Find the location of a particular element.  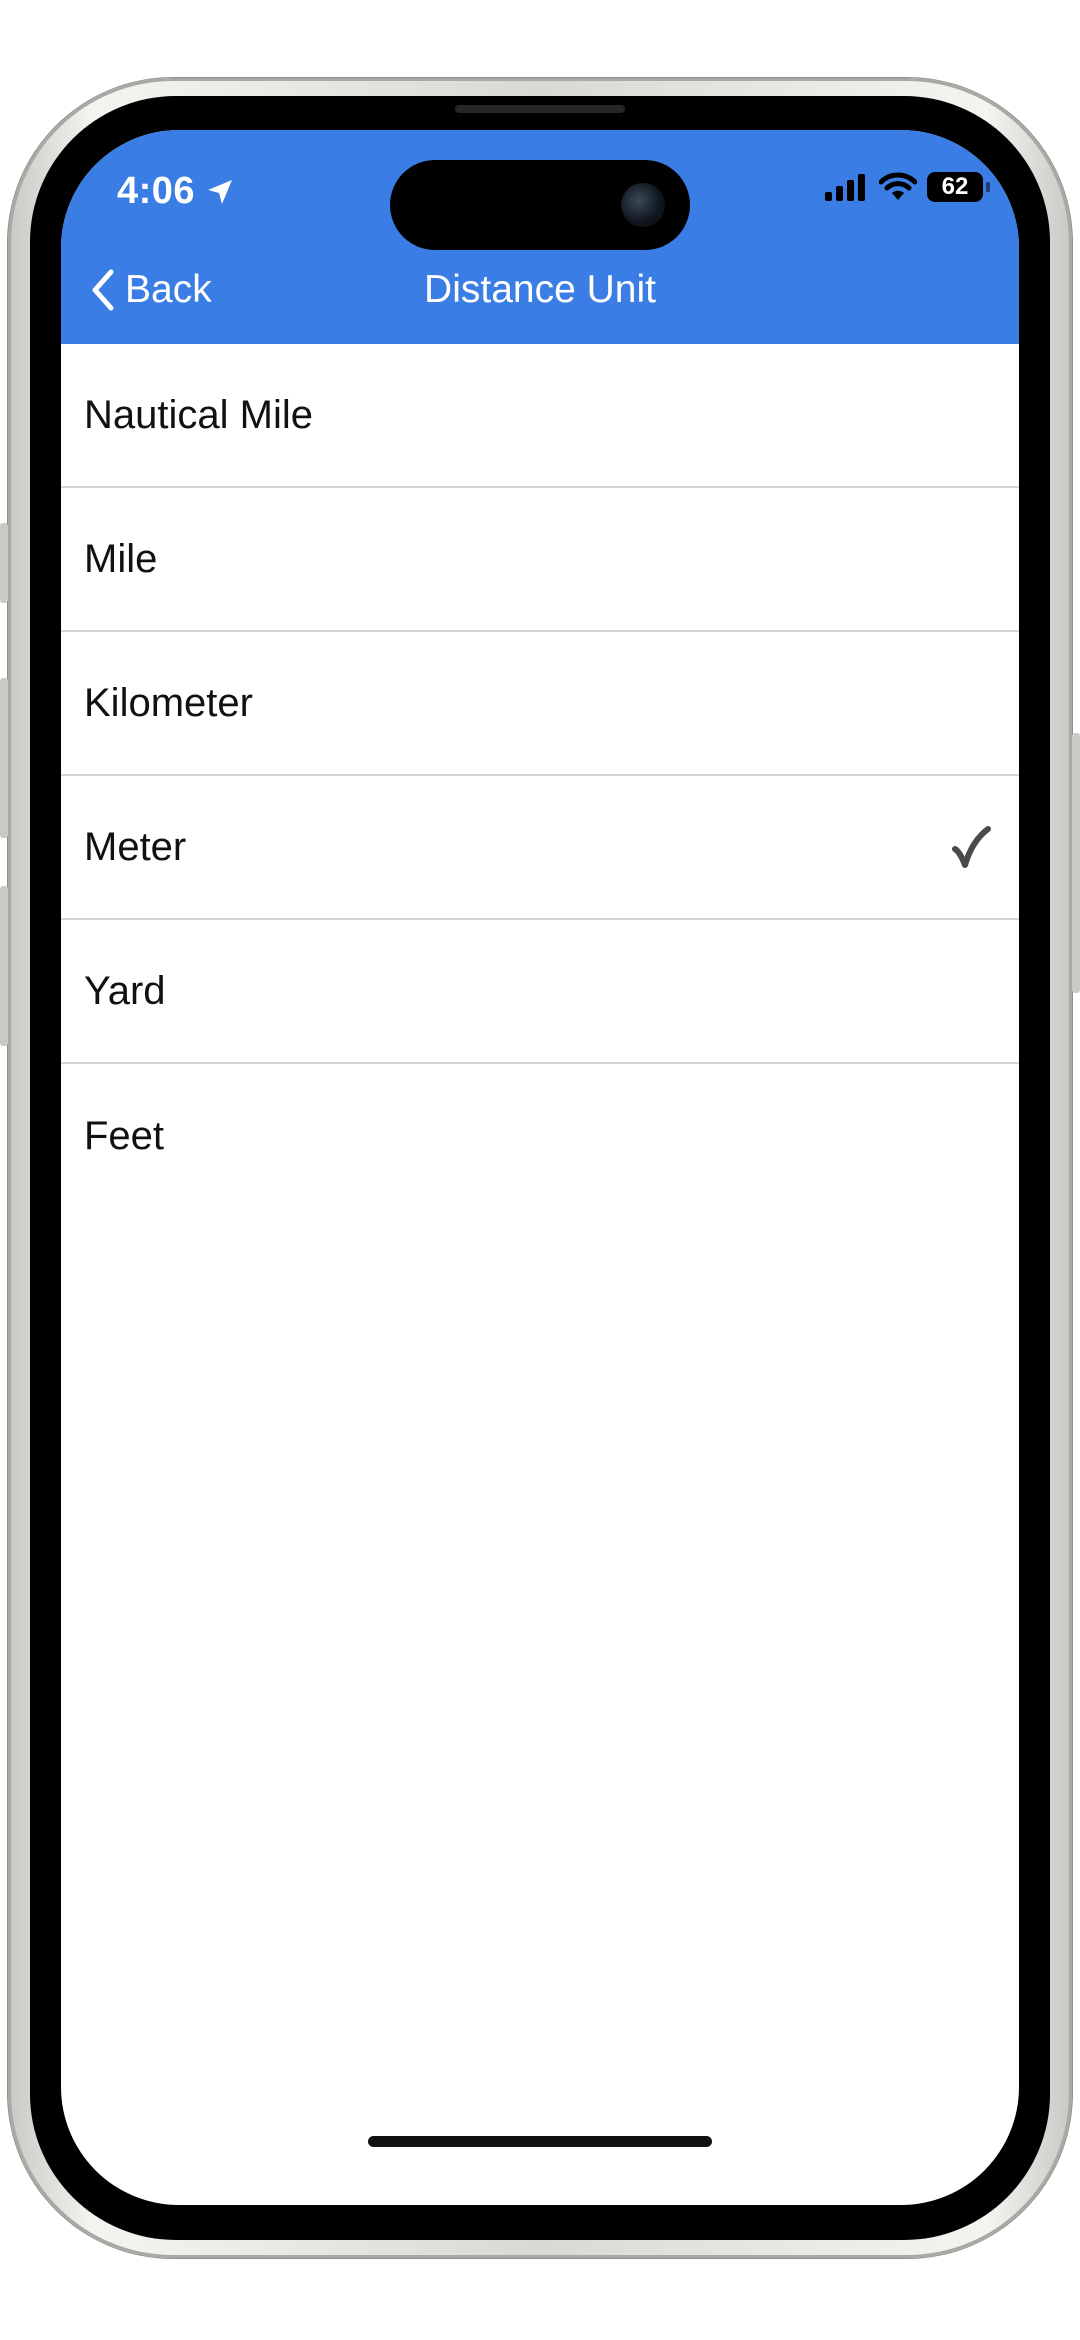

action-button is located at coordinates (4, 563).